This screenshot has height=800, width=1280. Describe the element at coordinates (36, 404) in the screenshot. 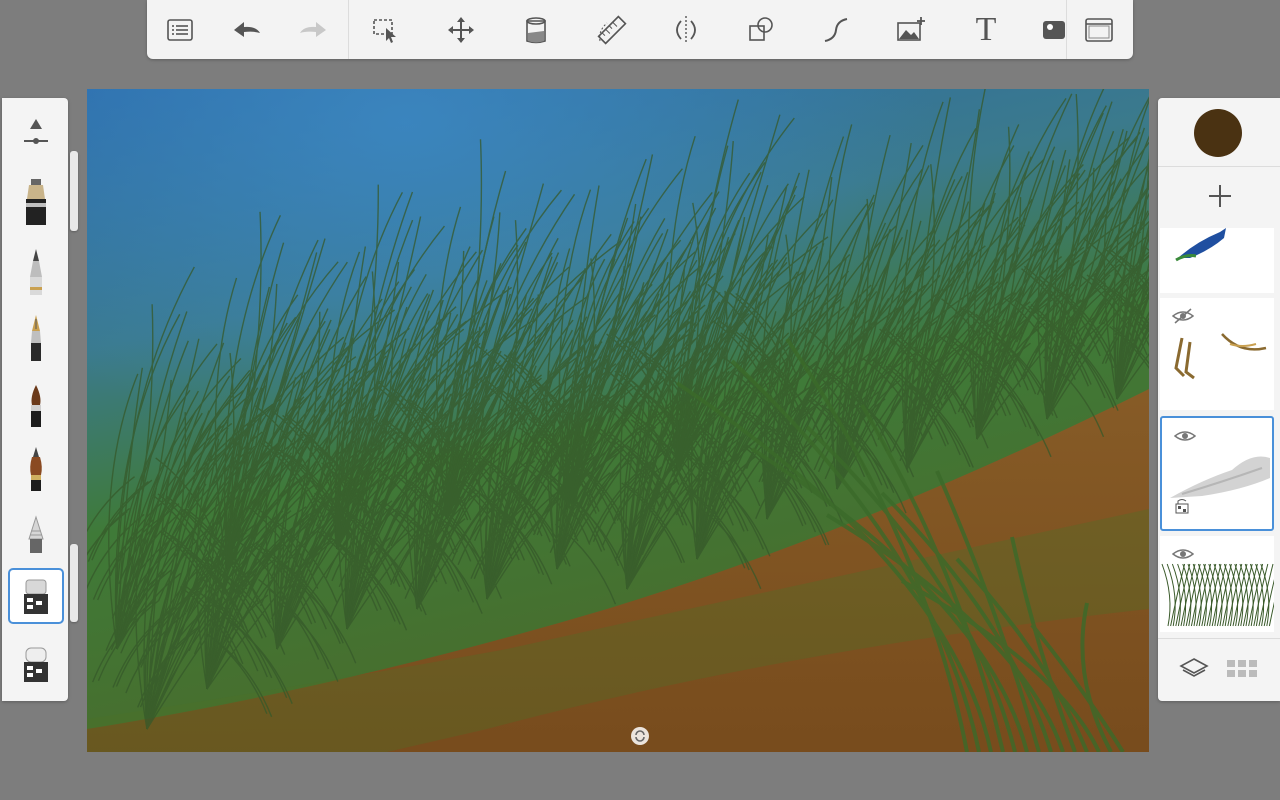

I see `paintbrush-icon` at that location.